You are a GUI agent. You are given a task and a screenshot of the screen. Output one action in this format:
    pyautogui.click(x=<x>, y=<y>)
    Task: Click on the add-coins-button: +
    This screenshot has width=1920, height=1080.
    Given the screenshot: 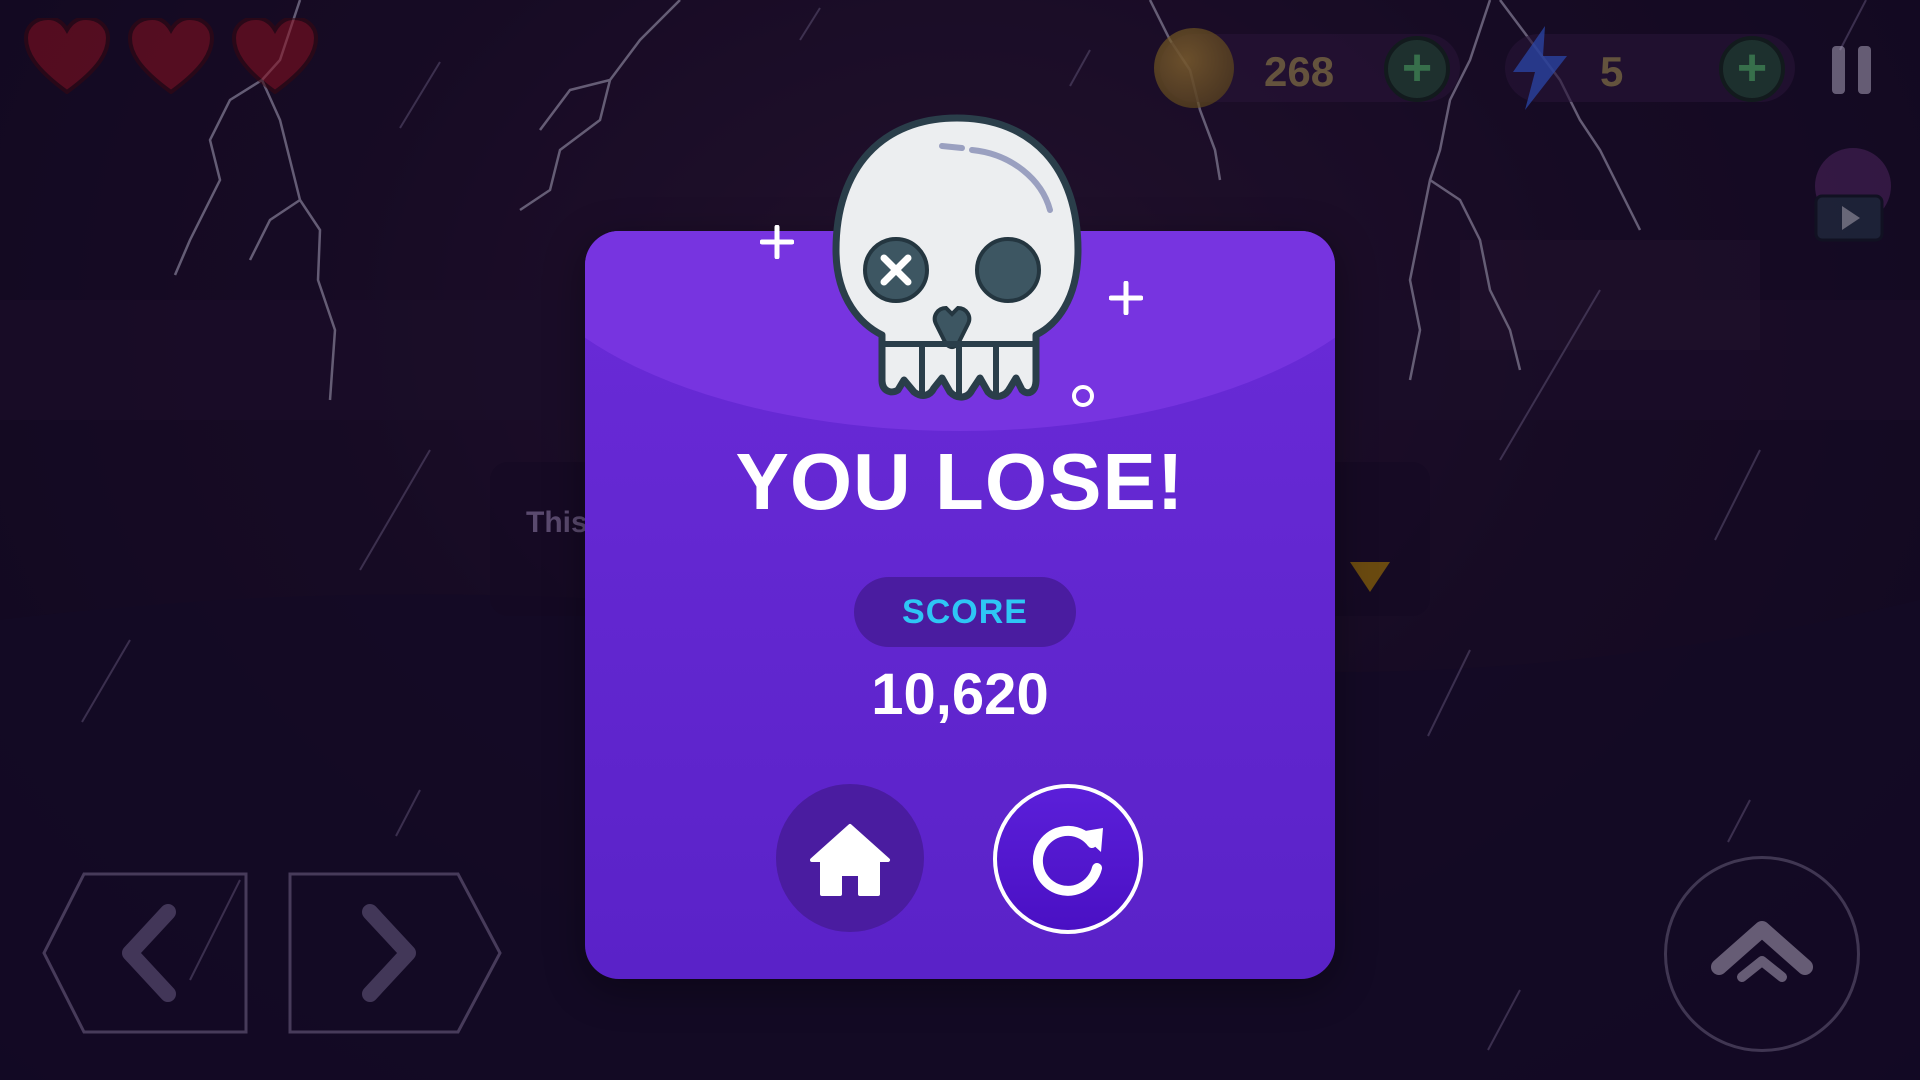 What is the action you would take?
    pyautogui.click(x=1417, y=69)
    